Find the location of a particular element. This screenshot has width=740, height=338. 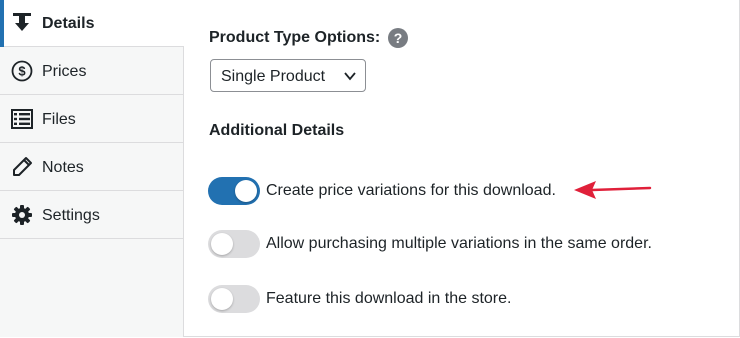

feature-download-label: Feature this download in the store. is located at coordinates (388, 299).